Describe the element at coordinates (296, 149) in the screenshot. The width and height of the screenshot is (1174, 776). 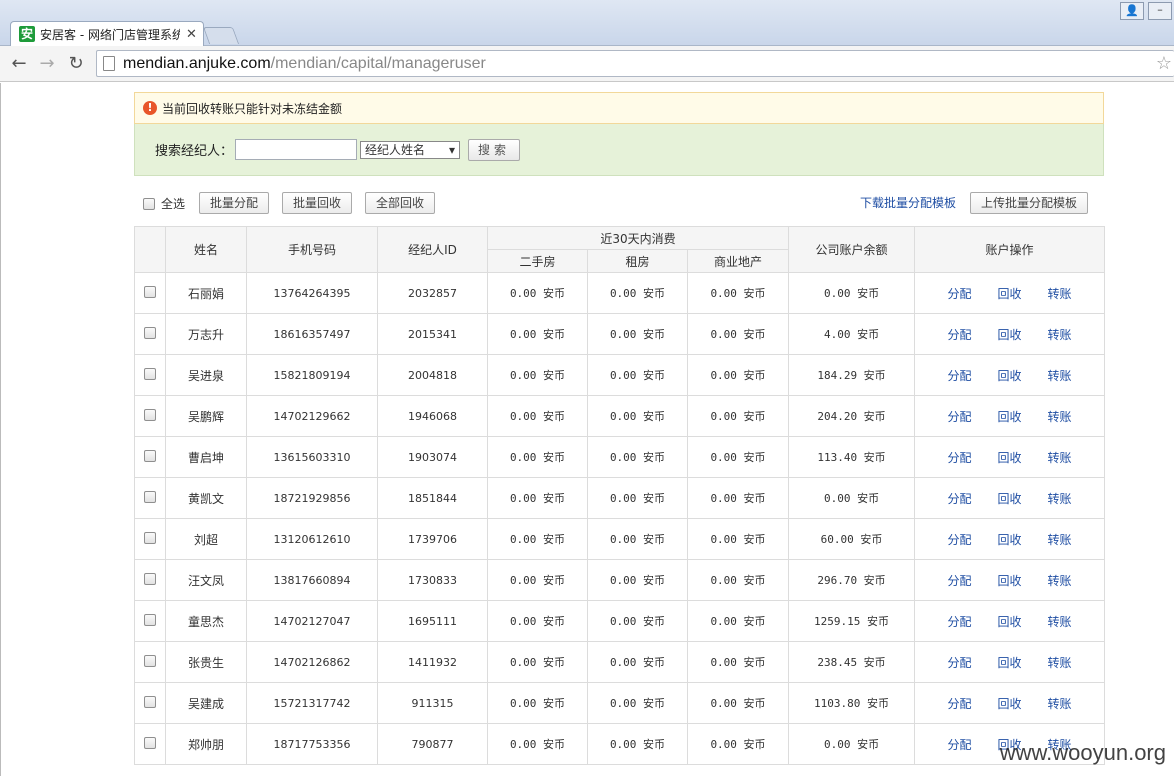
I see `search-input` at that location.